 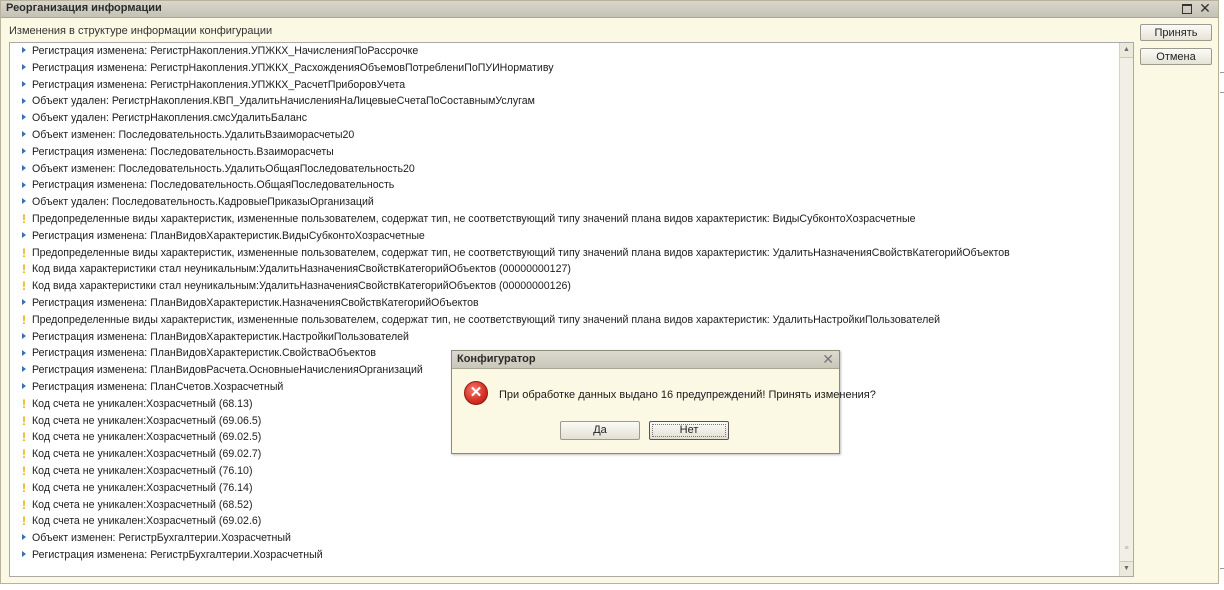 What do you see at coordinates (609, 9) in the screenshot?
I see `window-titlebar: Реорганизация информации ✕` at bounding box center [609, 9].